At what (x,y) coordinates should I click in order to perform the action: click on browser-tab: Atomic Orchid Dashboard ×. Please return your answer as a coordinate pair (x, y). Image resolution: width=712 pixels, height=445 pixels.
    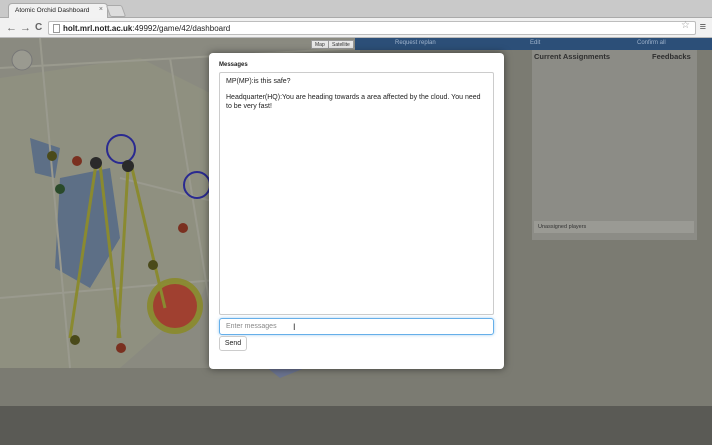
    Looking at the image, I should click on (58, 10).